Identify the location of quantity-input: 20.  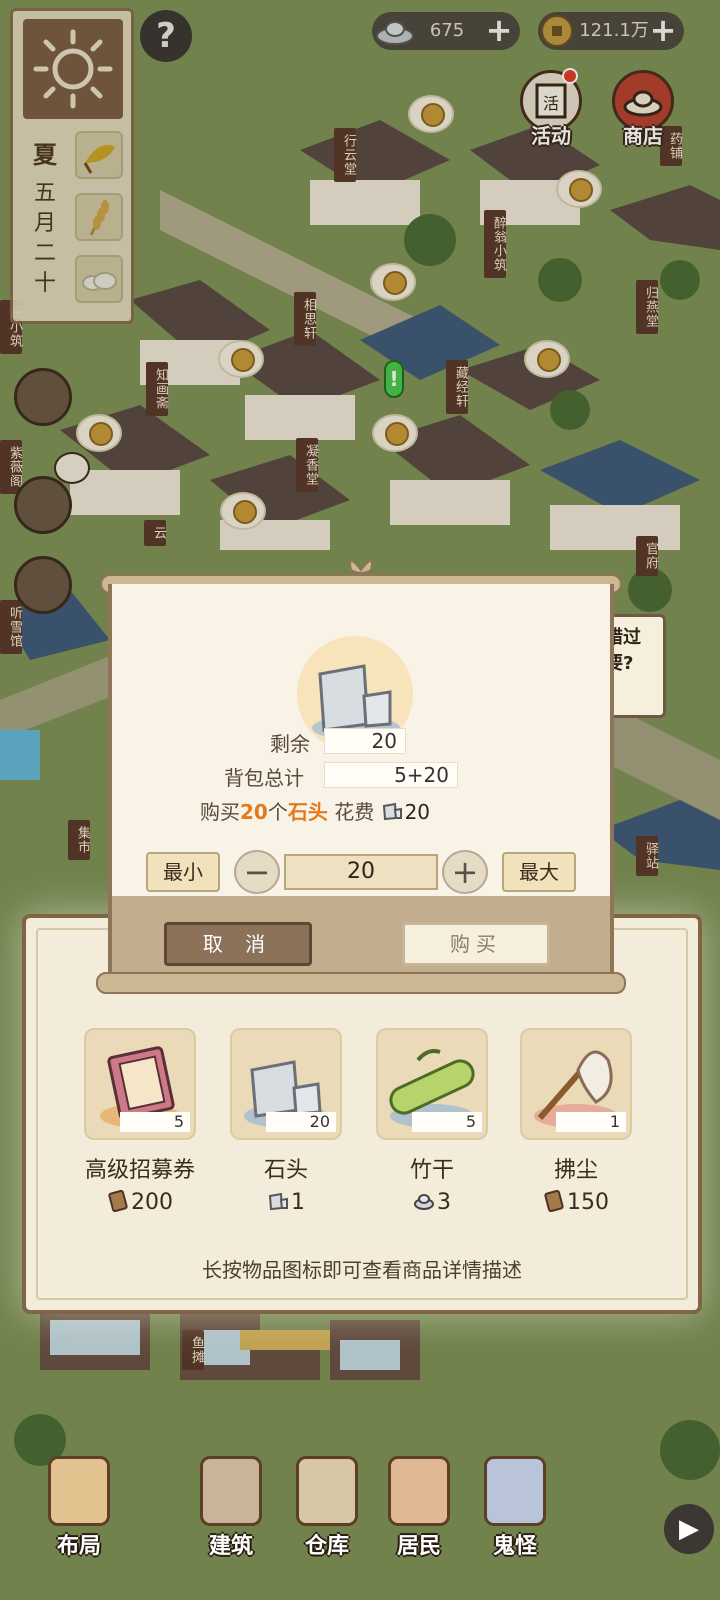
(361, 872).